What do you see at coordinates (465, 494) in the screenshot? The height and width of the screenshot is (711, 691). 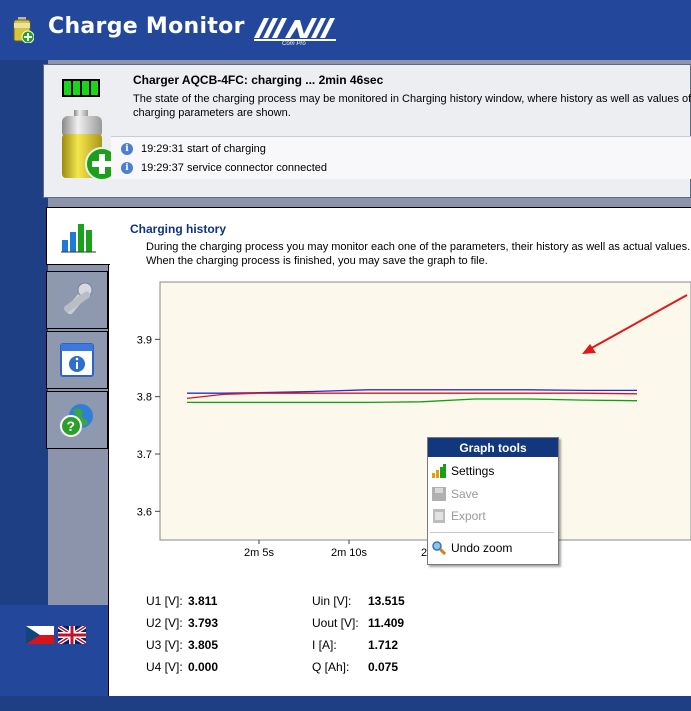 I see `menu-label: Save` at bounding box center [465, 494].